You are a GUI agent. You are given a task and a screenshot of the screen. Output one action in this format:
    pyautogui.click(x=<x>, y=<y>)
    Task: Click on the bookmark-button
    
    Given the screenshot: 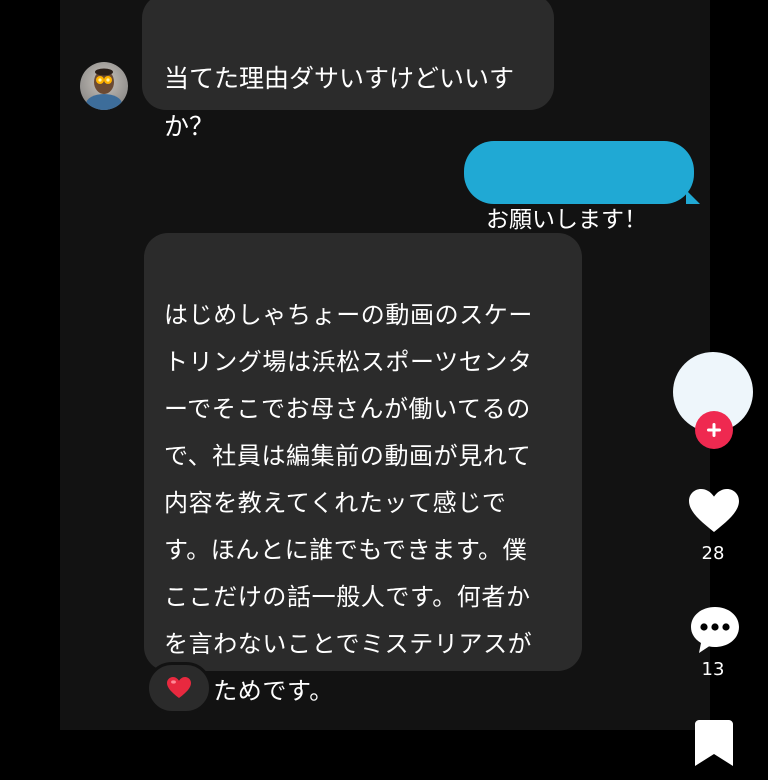 What is the action you would take?
    pyautogui.click(x=714, y=750)
    